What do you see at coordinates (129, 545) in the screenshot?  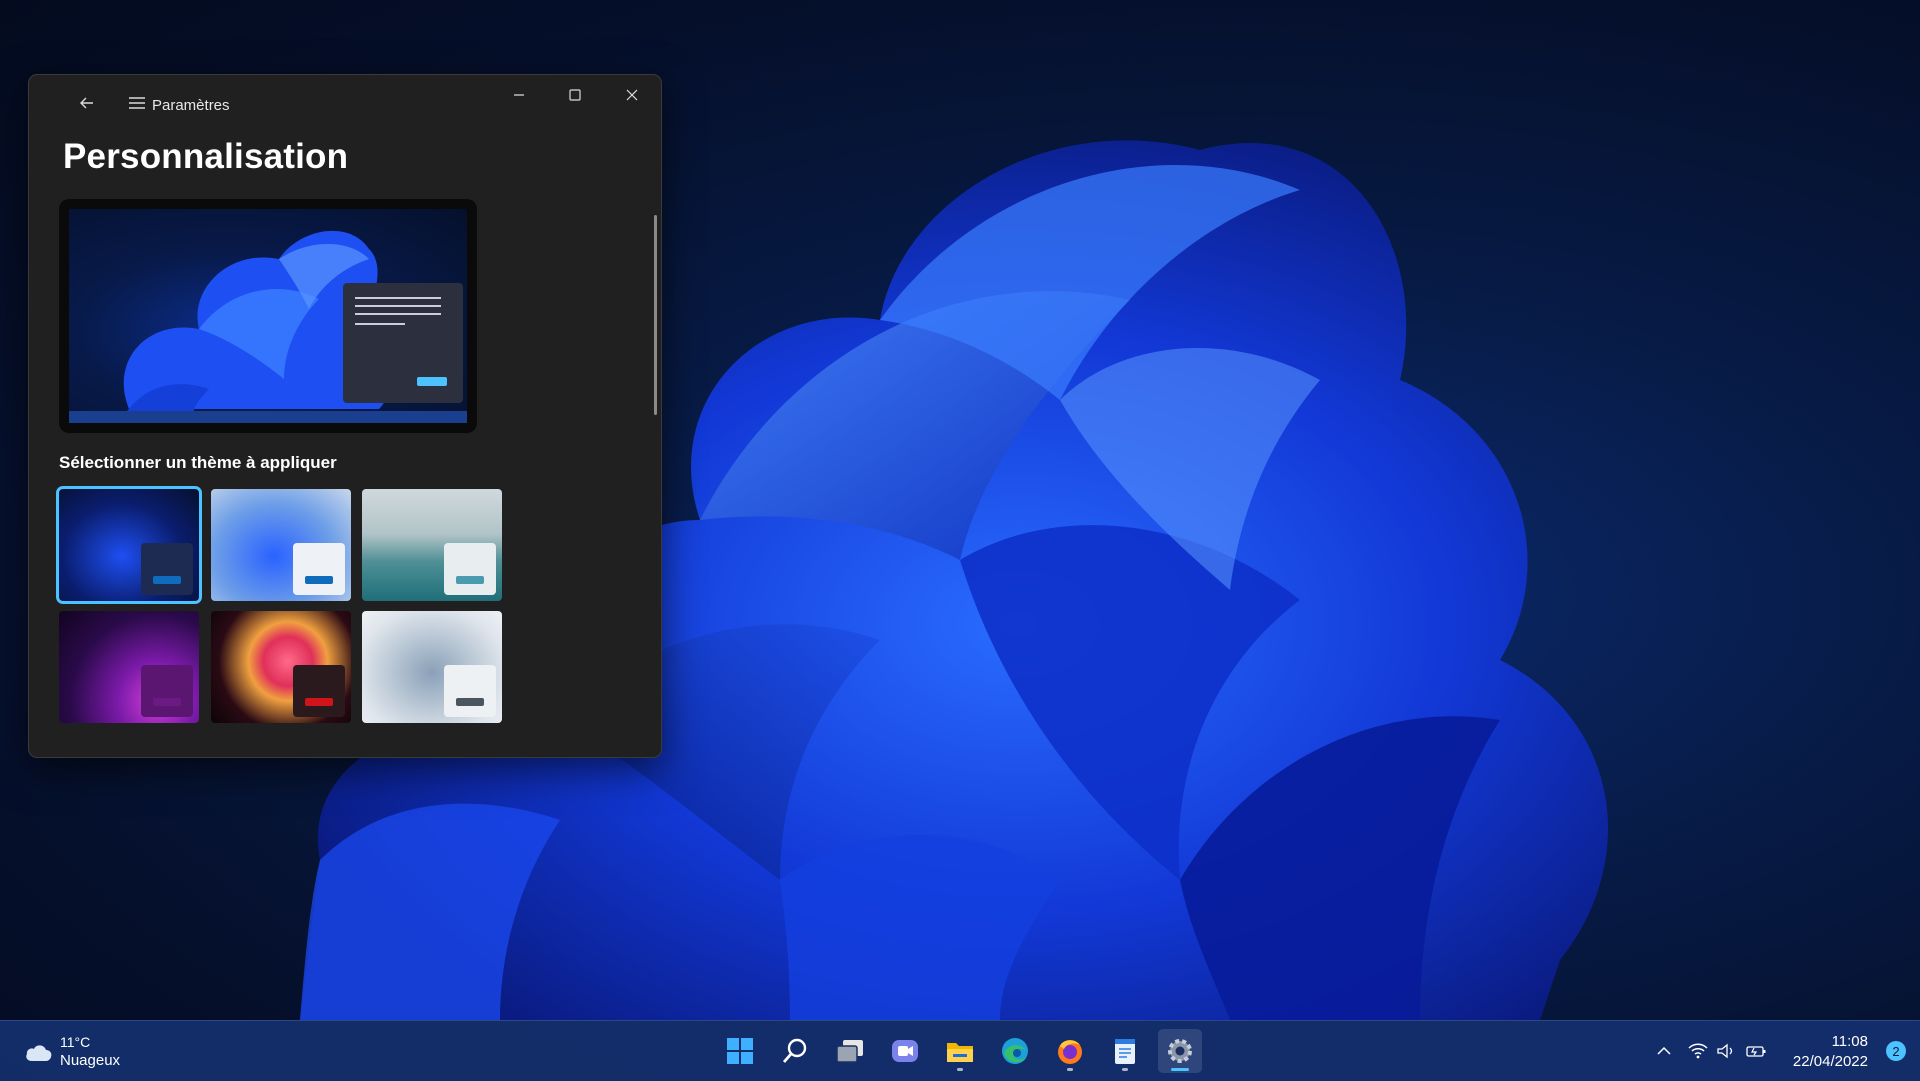 I see `theme-tile-windows-dark` at bounding box center [129, 545].